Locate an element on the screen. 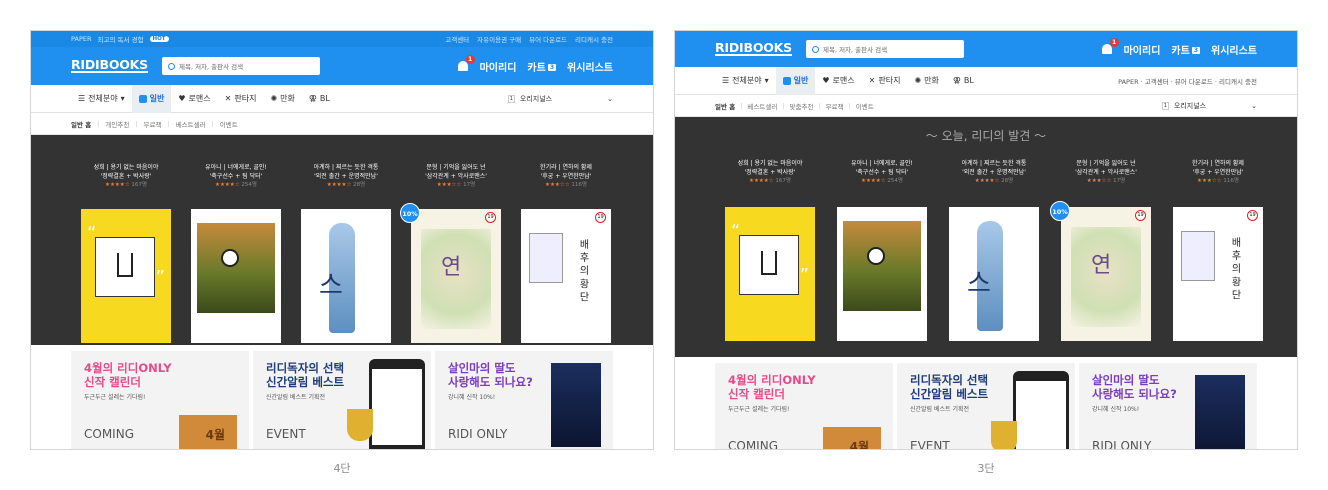  banner-subtext: 신간알림 베스트 기획전 is located at coordinates (296, 397).